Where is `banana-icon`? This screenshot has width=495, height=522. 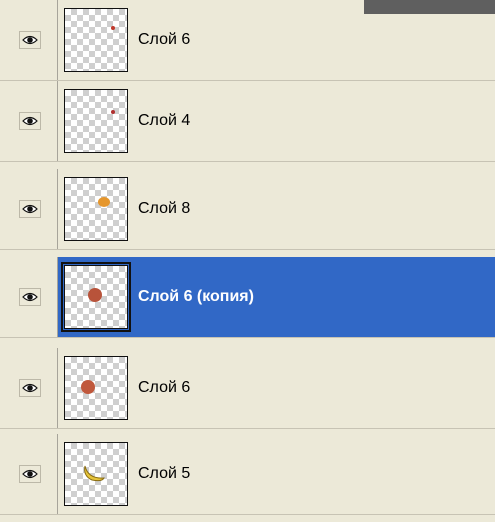 banana-icon is located at coordinates (94, 473).